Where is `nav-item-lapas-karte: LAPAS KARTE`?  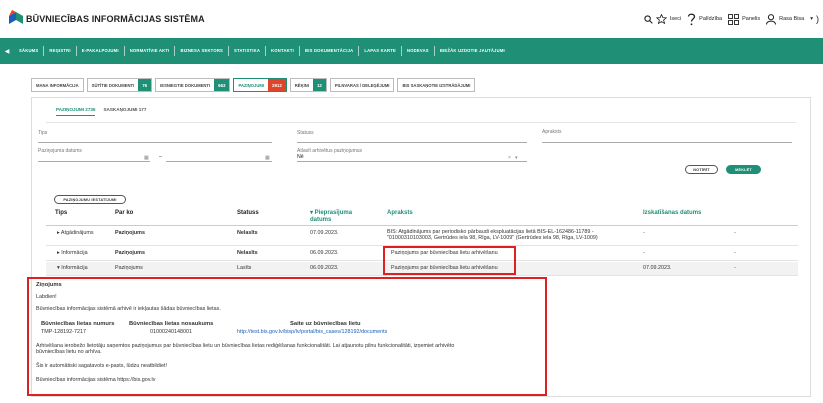 nav-item-lapas-karte: LAPAS KARTE is located at coordinates (380, 51).